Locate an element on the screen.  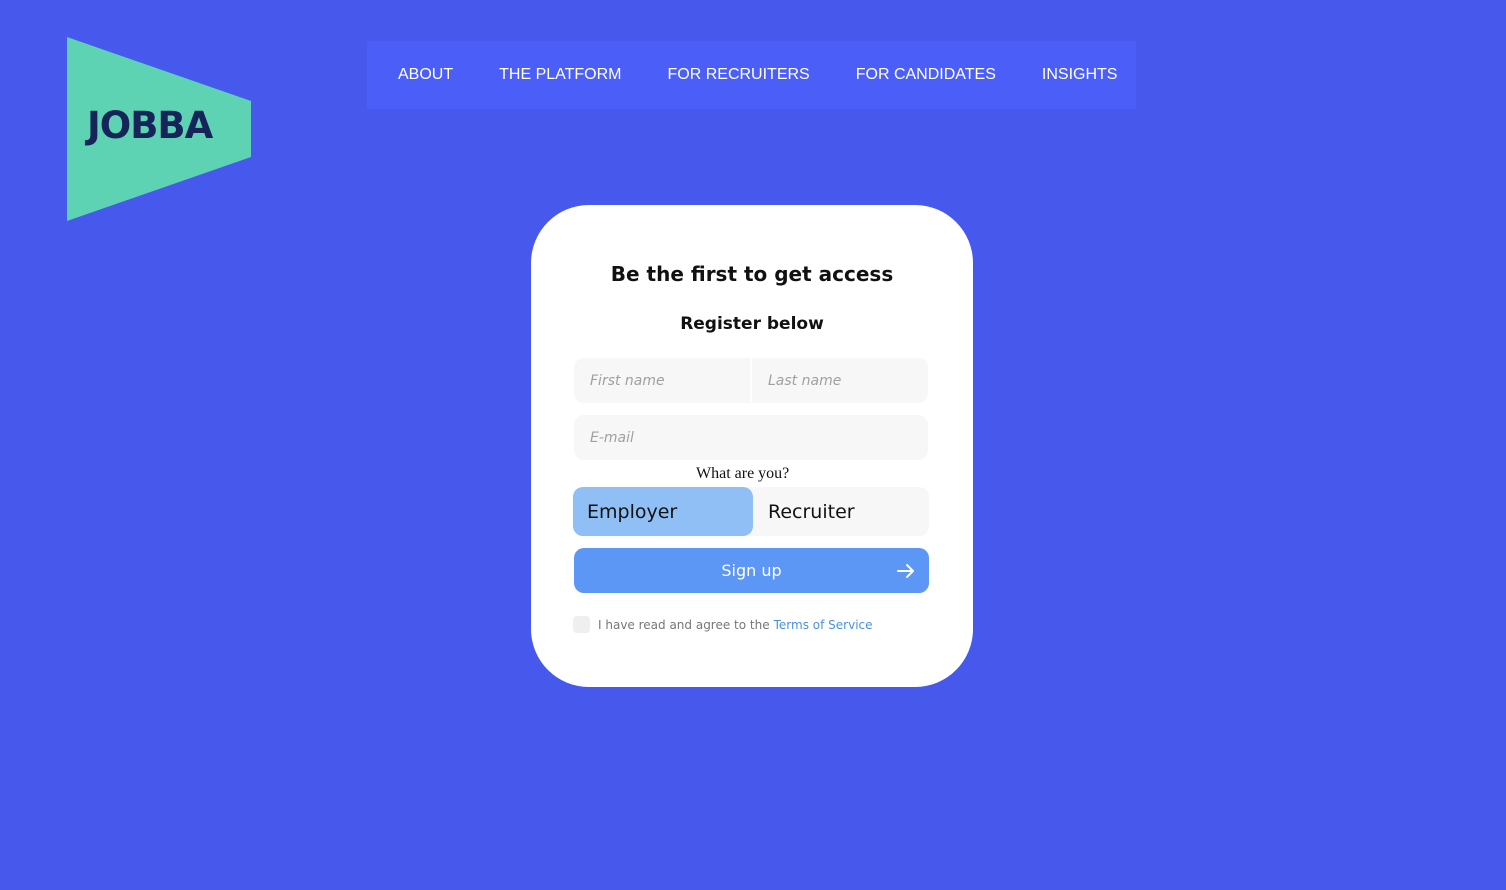
signup-button-label: Sign up is located at coordinates (751, 570).